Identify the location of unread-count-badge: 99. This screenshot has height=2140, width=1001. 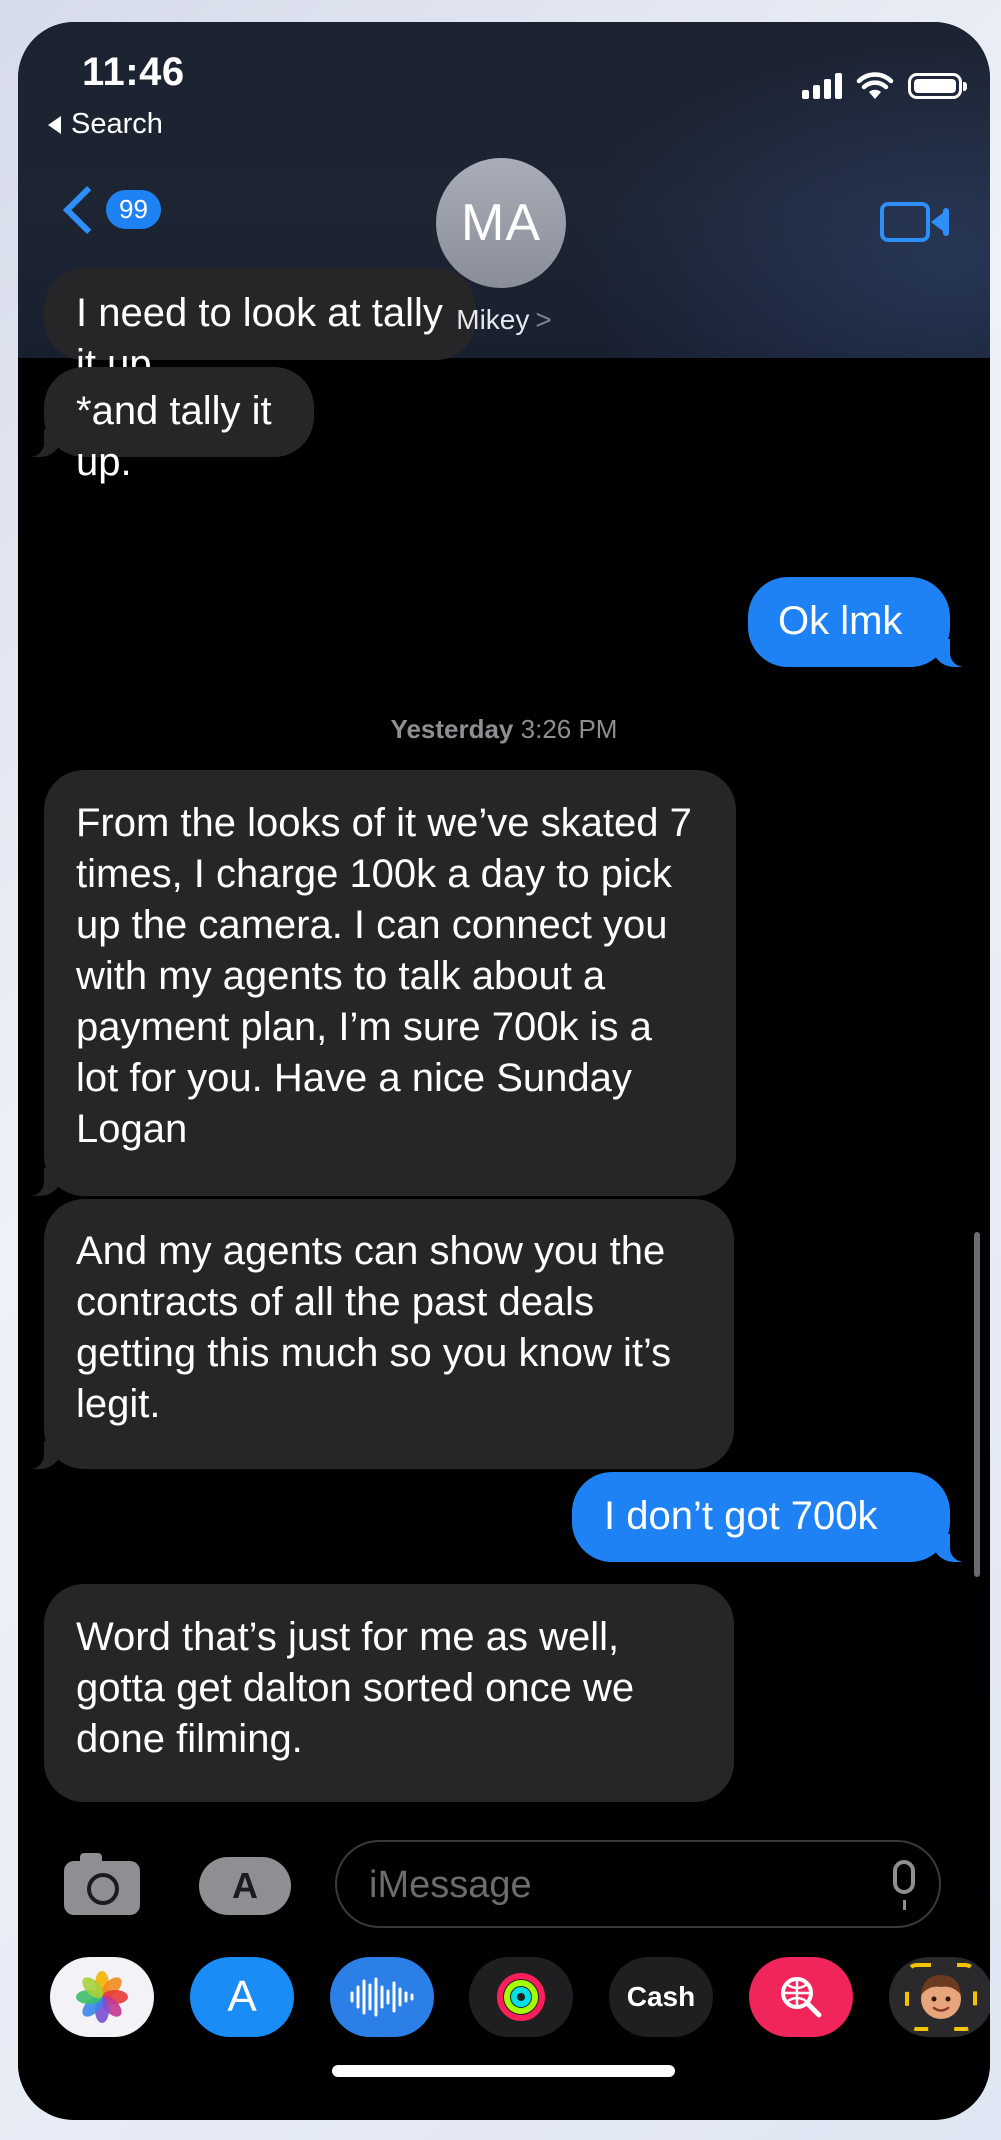
(133, 209).